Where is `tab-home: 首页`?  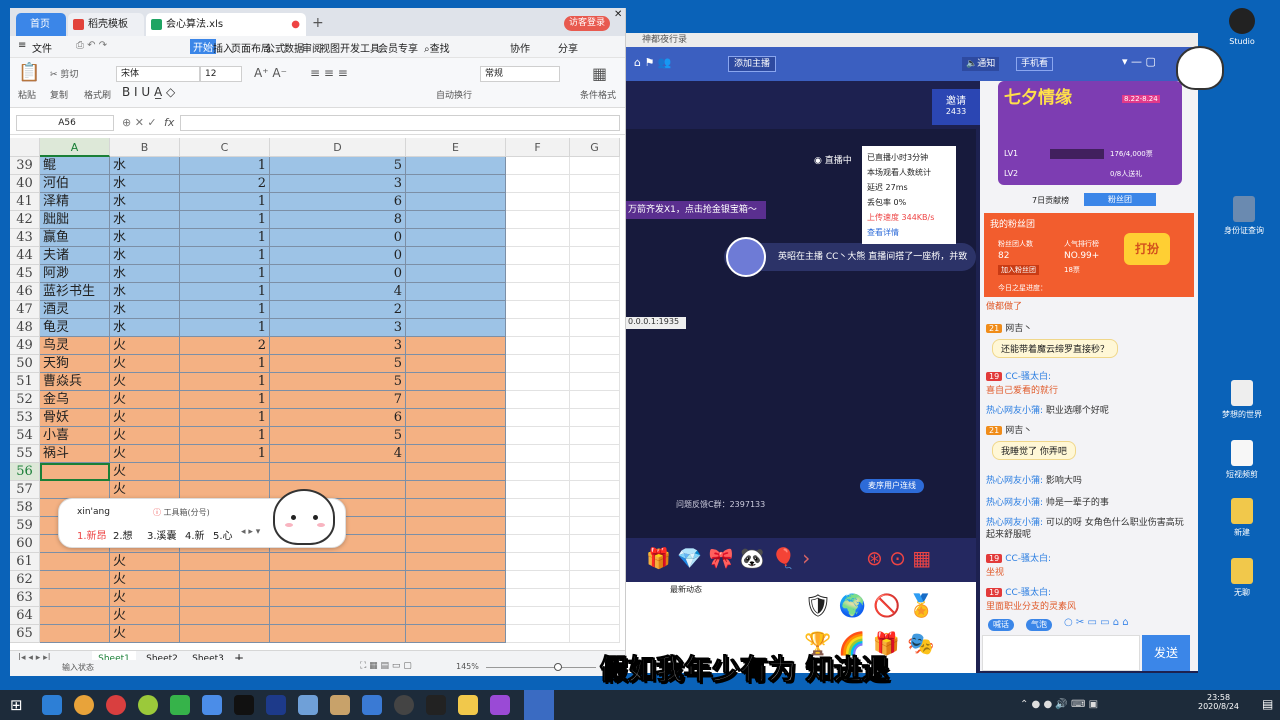
tab-home: 首页 is located at coordinates (41, 24).